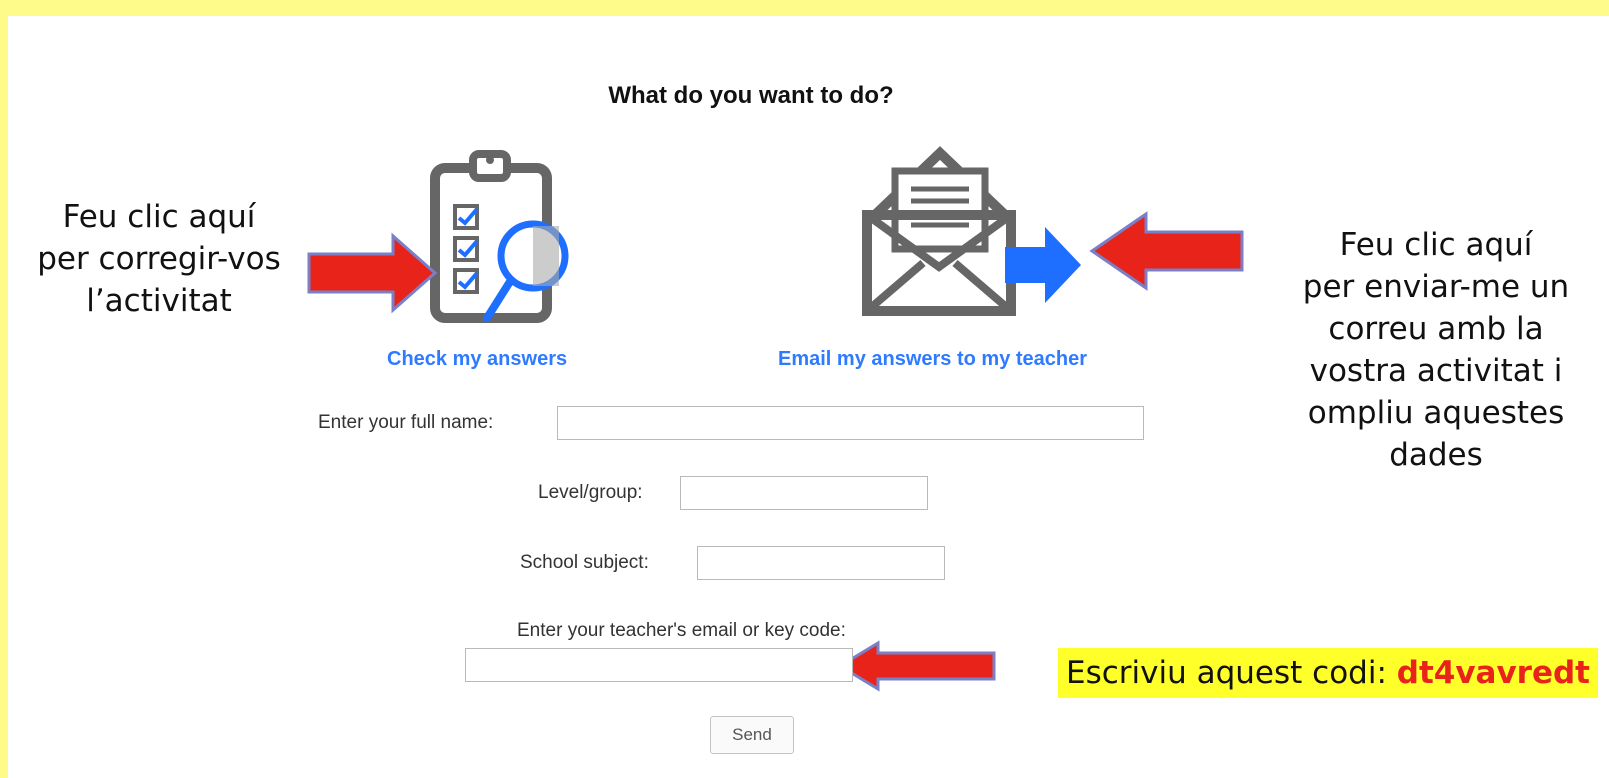  I want to click on envelope-send-icon, so click(975, 235).